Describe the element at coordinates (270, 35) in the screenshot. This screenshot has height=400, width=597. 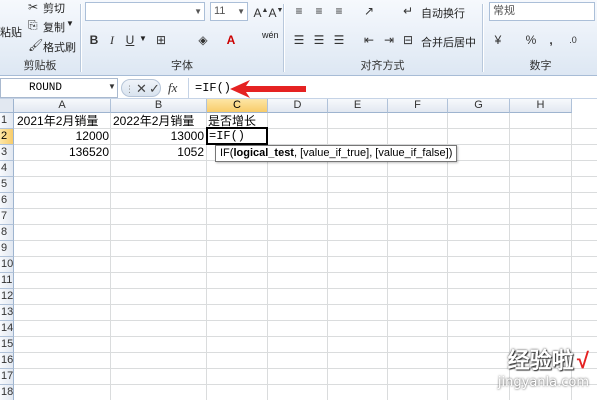
I see `phonetic-button: wén` at that location.